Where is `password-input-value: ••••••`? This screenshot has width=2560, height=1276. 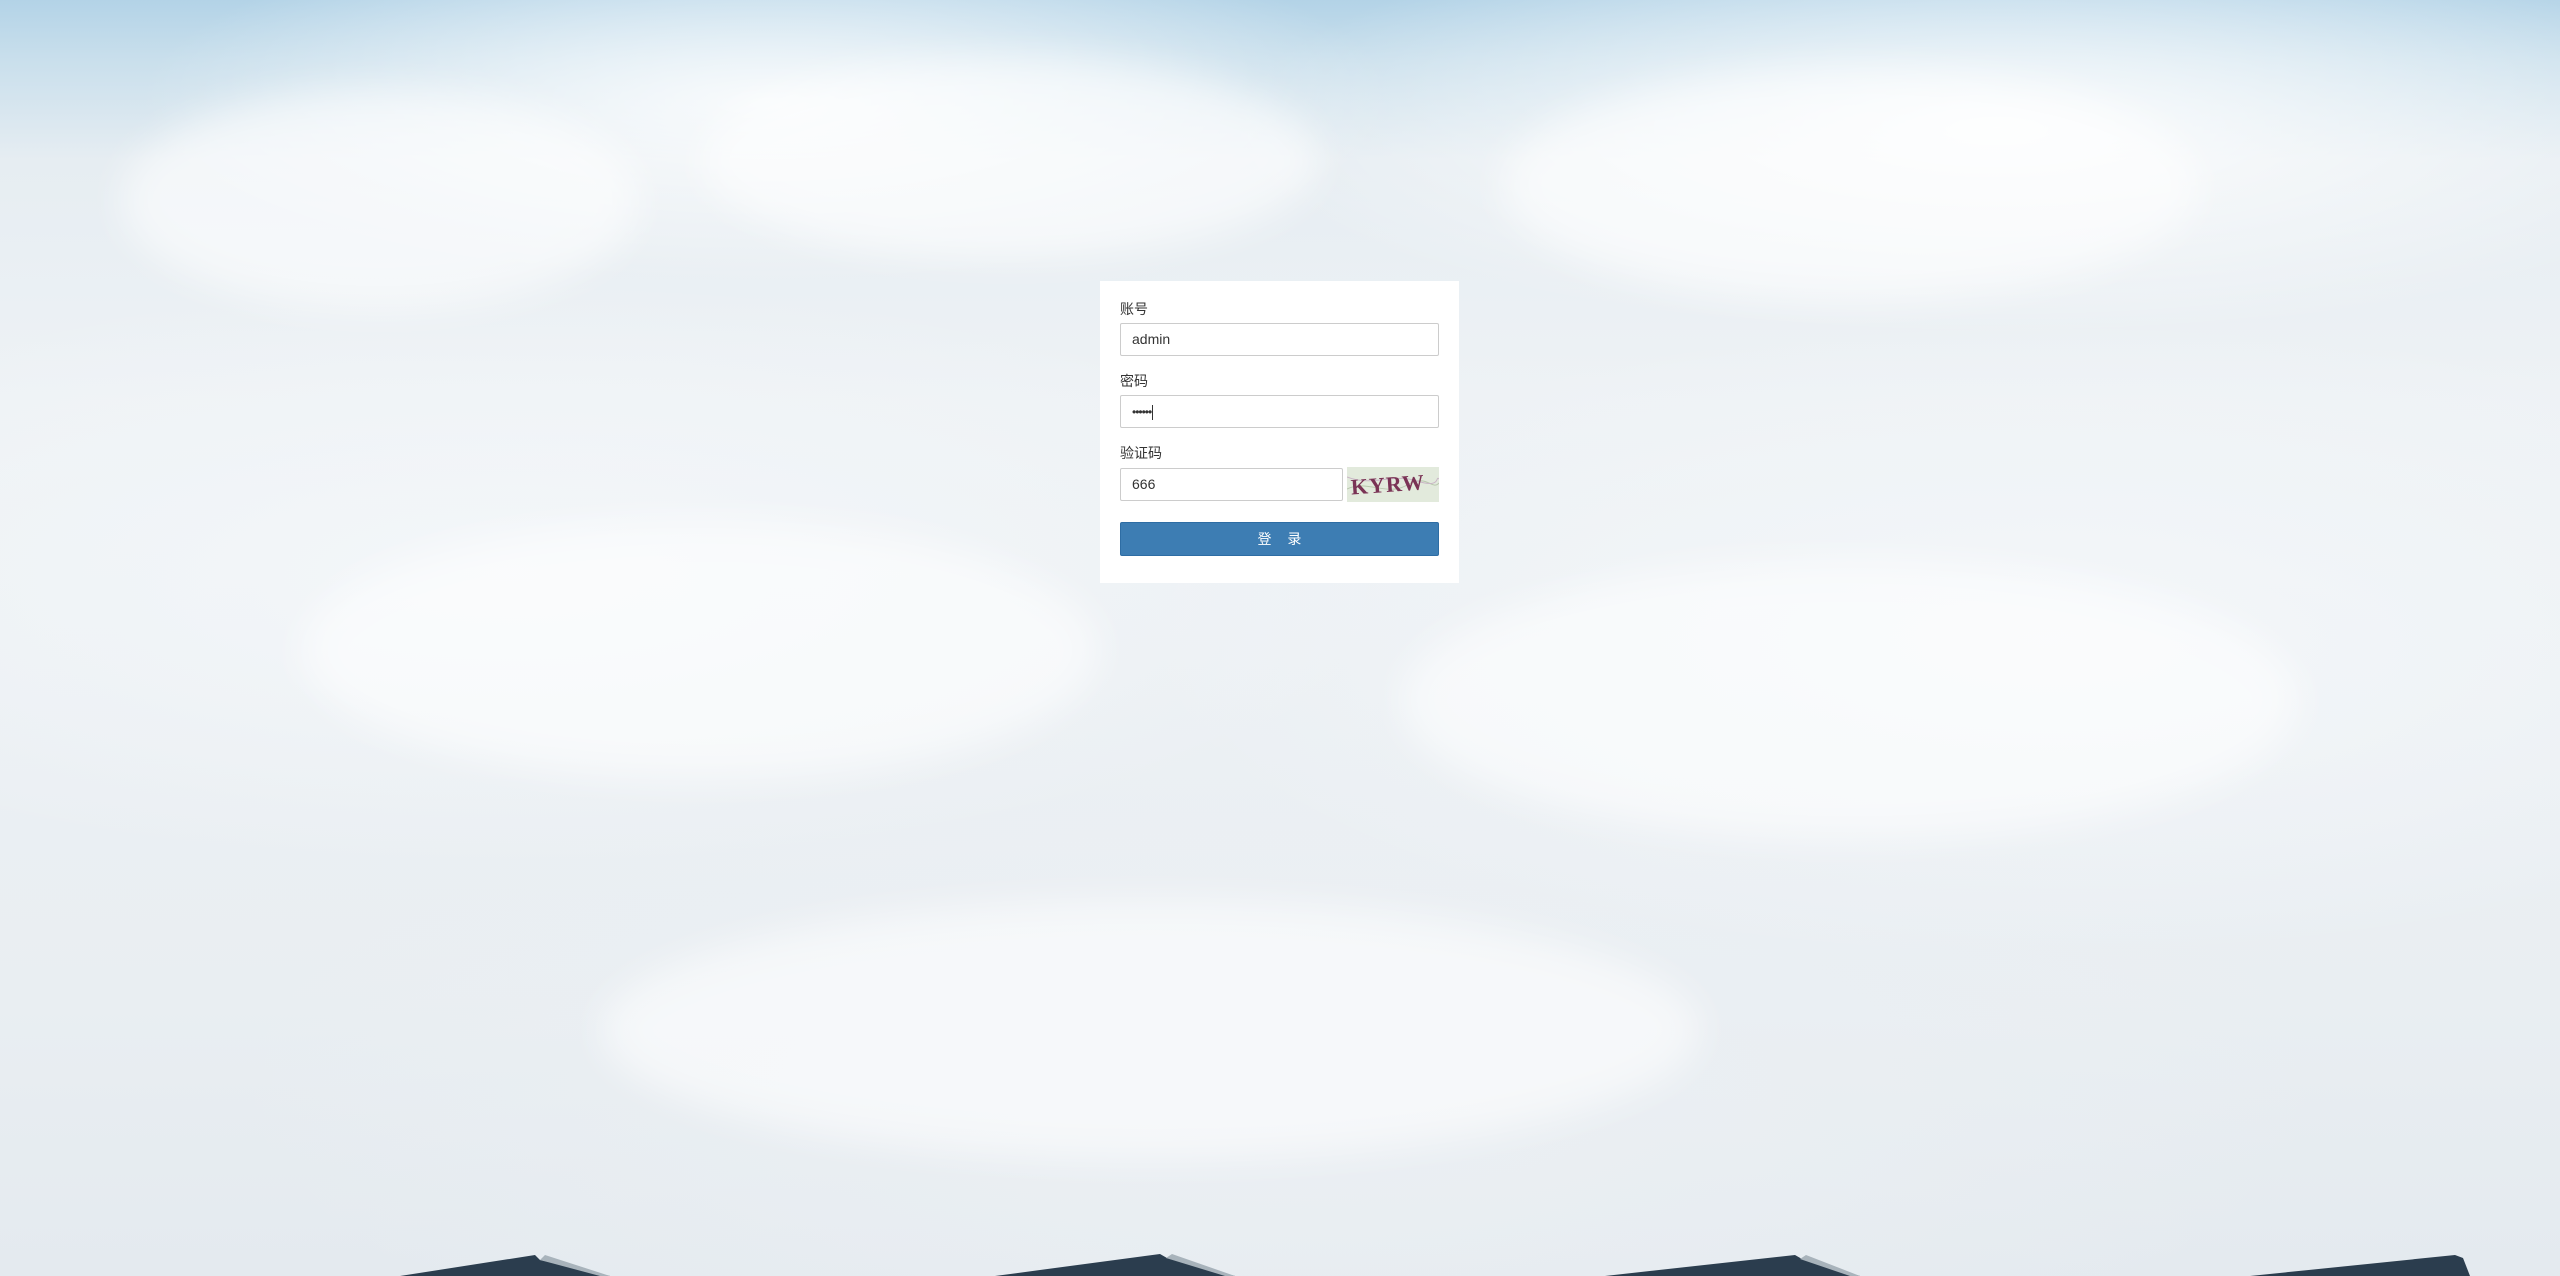 password-input-value: •••••• is located at coordinates (1142, 412).